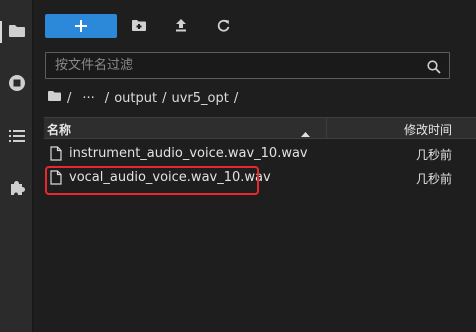 This screenshot has height=332, width=476. What do you see at coordinates (170, 177) in the screenshot?
I see `file-name: vocal_audio_voice.wav_10.wav` at bounding box center [170, 177].